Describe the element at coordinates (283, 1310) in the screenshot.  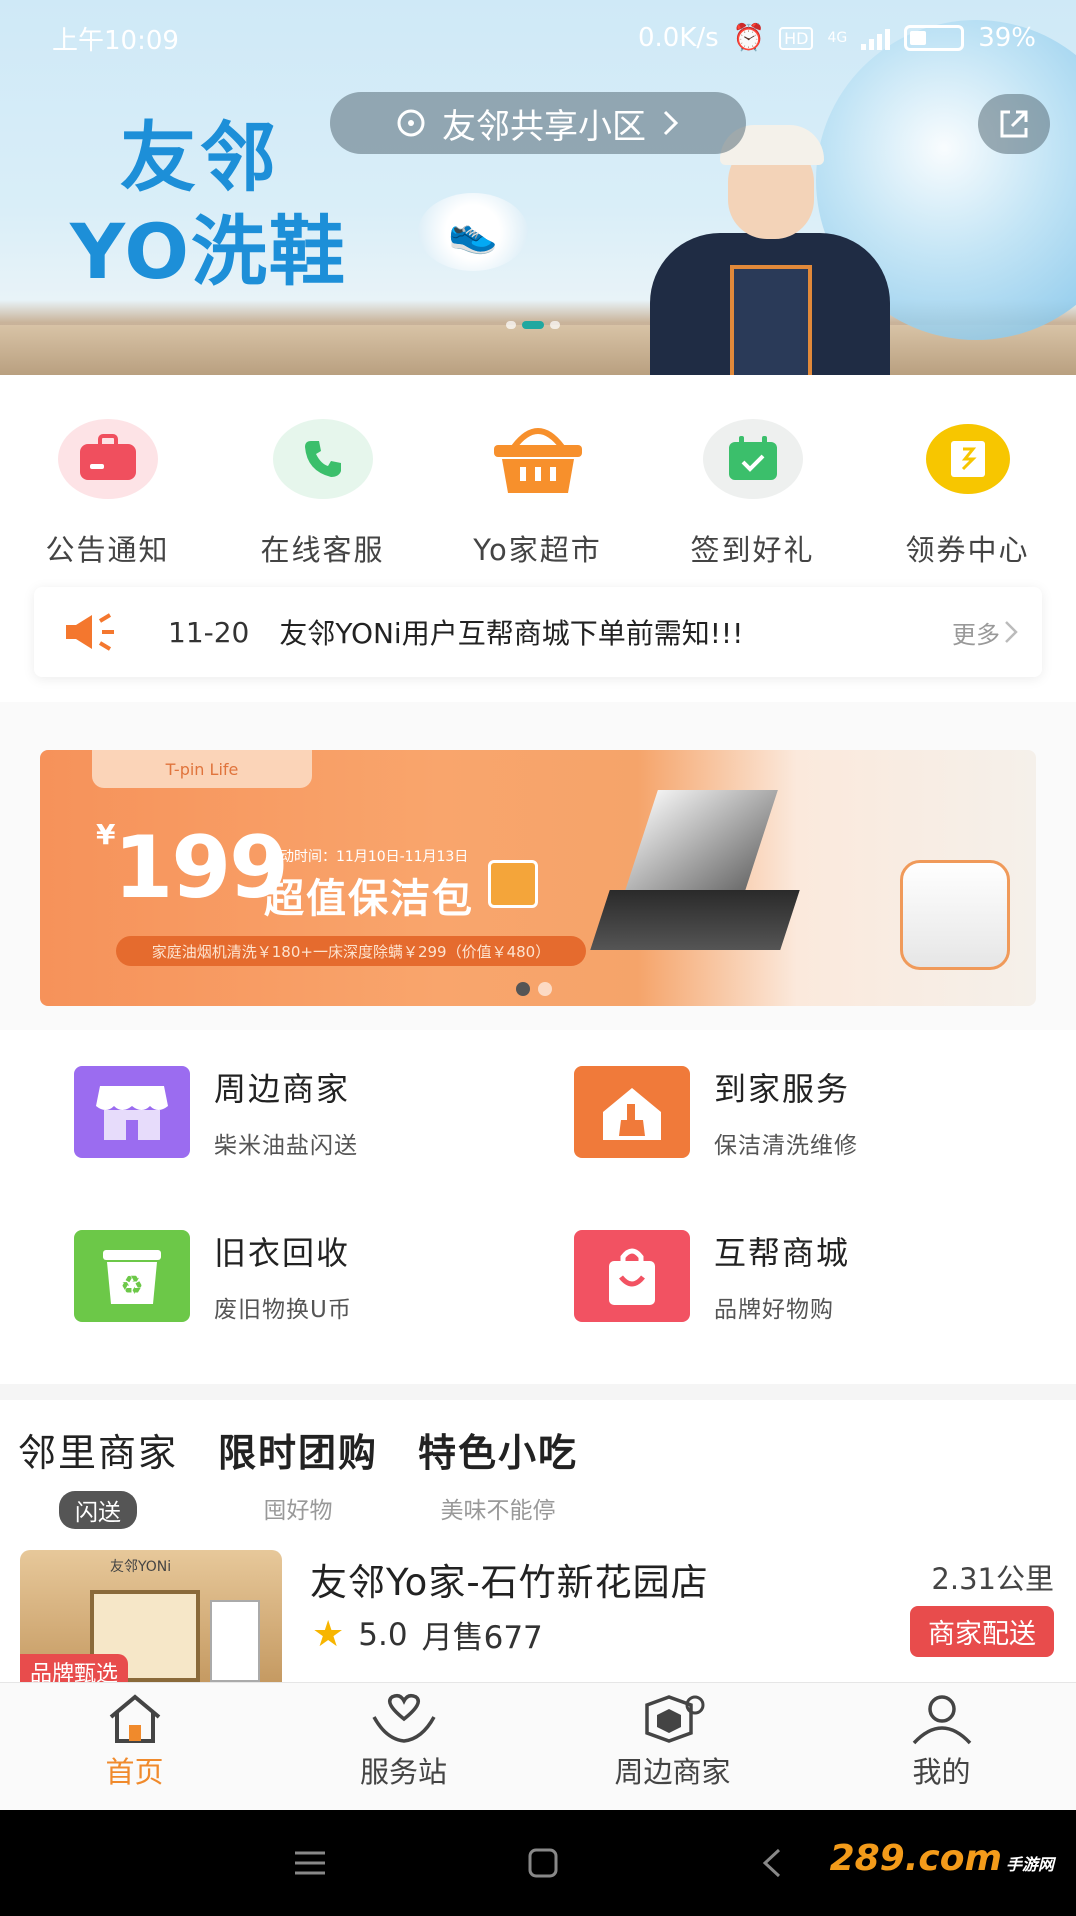
I see `service-subtitle: 废旧物换U币` at that location.